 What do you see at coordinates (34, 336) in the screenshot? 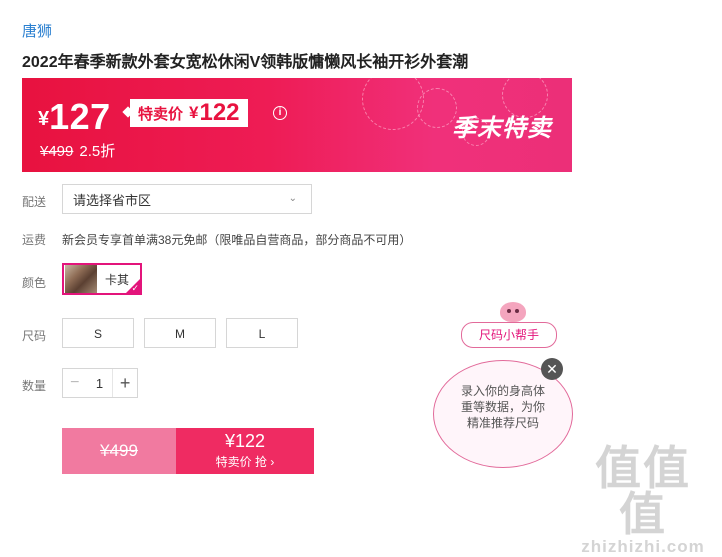
I see `size-label: 尺码` at bounding box center [34, 336].